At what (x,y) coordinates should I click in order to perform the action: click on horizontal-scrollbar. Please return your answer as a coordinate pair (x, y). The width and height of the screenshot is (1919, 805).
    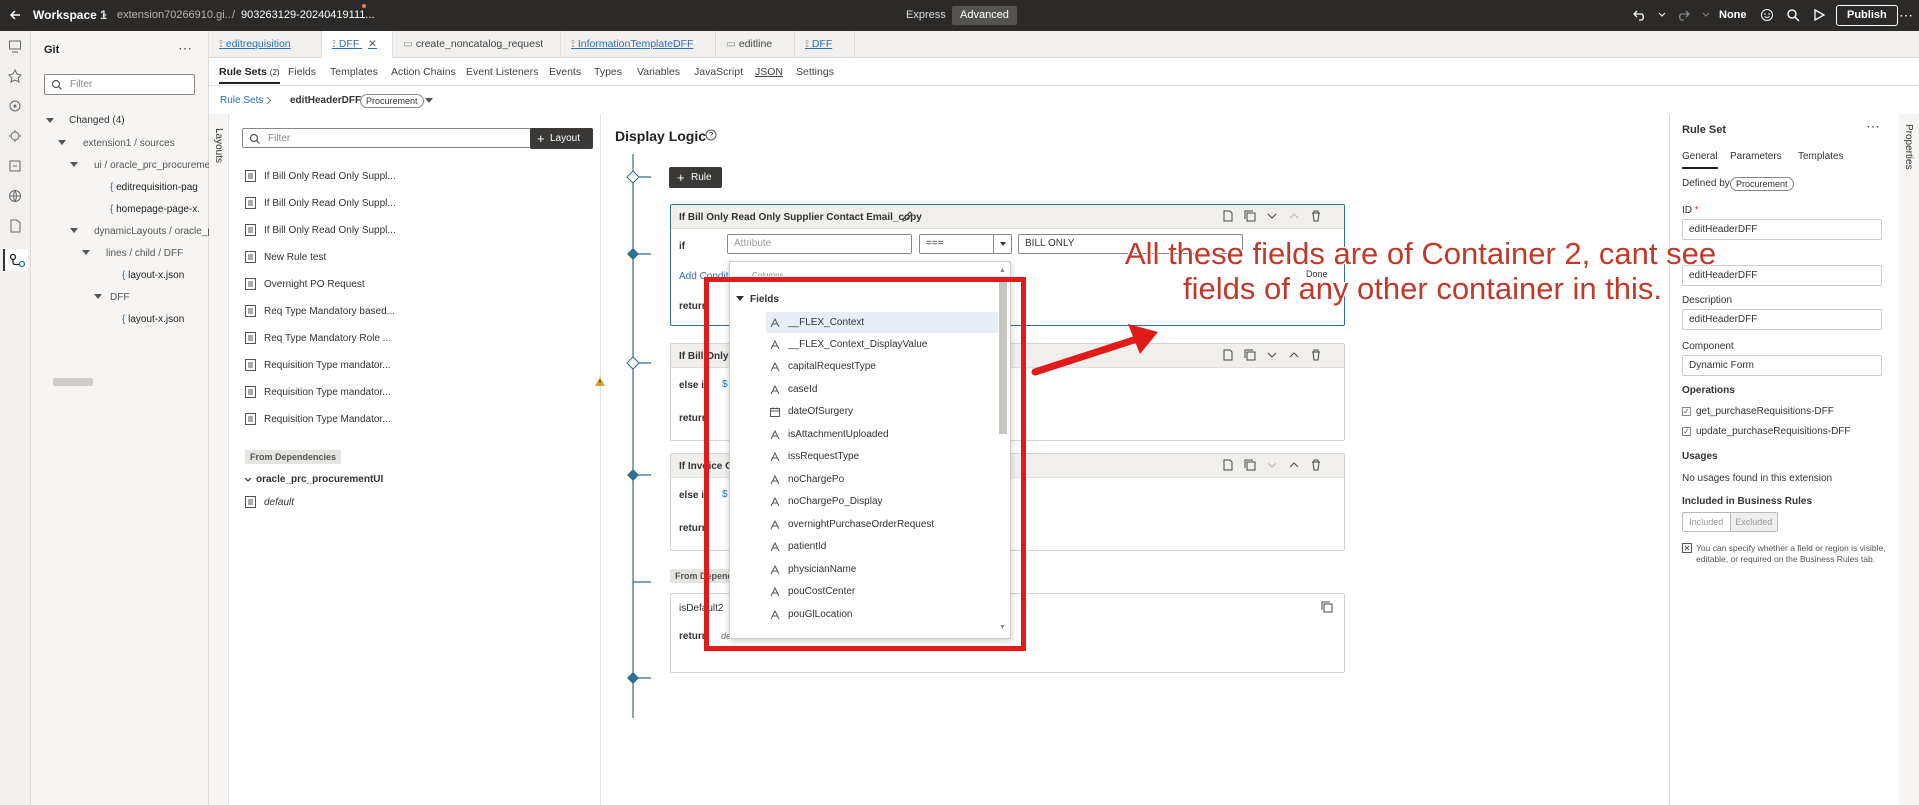
    Looking at the image, I should click on (120, 382).